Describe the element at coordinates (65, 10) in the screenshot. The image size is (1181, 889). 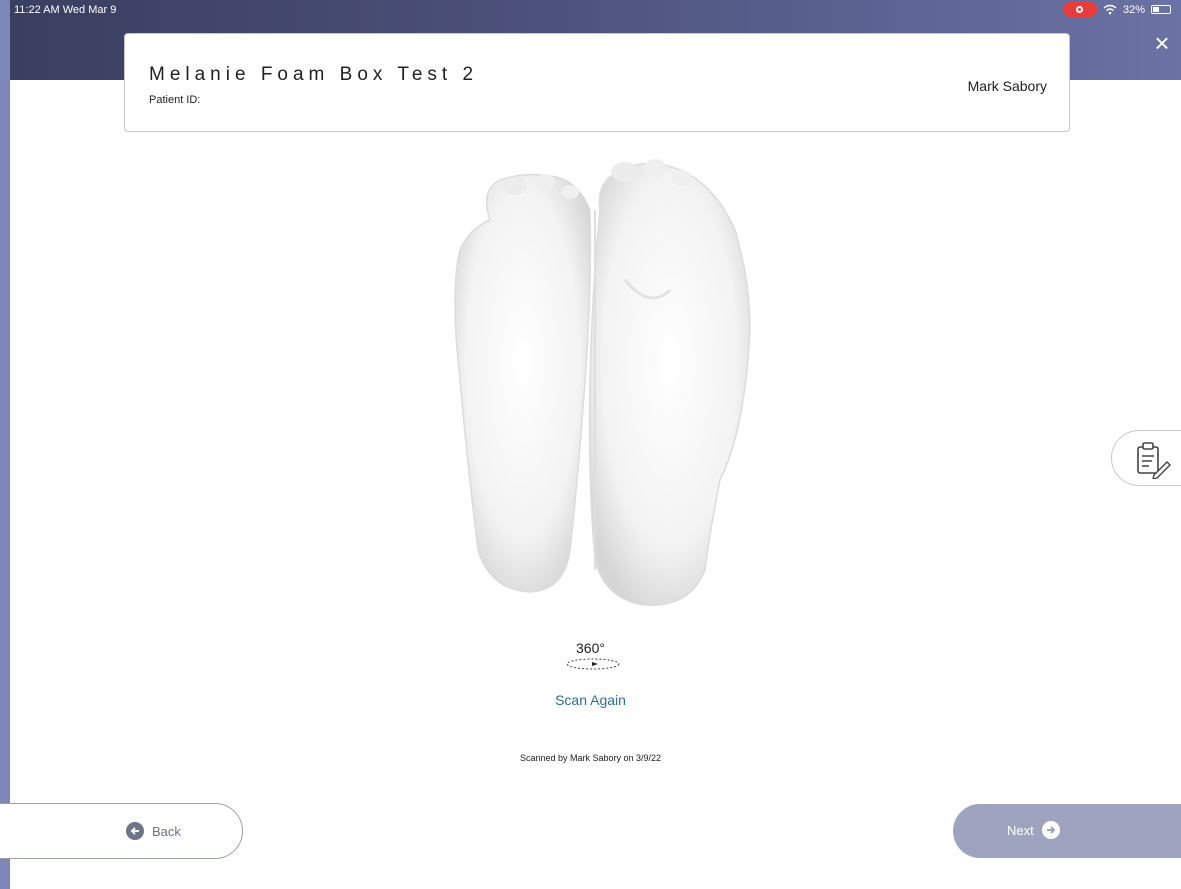
I see `status-time: 11:22 AM Wed Mar 9` at that location.